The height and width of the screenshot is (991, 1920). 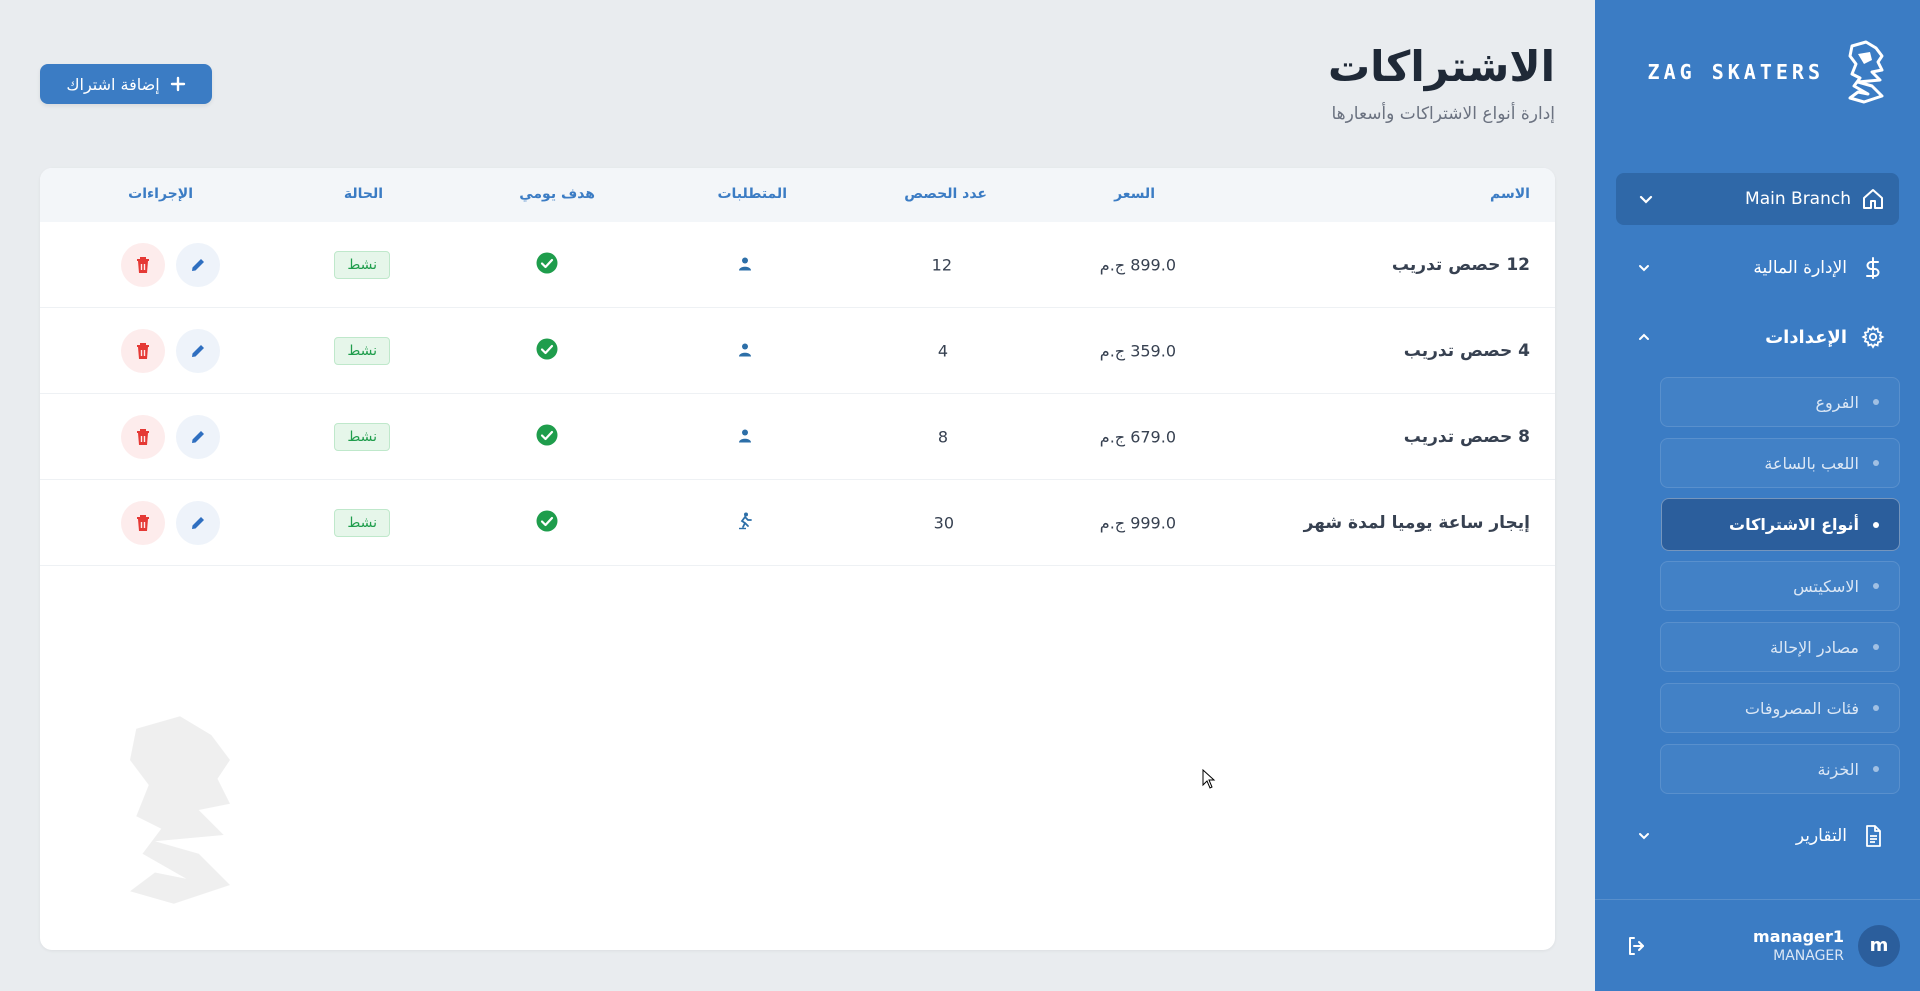 What do you see at coordinates (1134, 194) in the screenshot?
I see `header-price: السعر` at bounding box center [1134, 194].